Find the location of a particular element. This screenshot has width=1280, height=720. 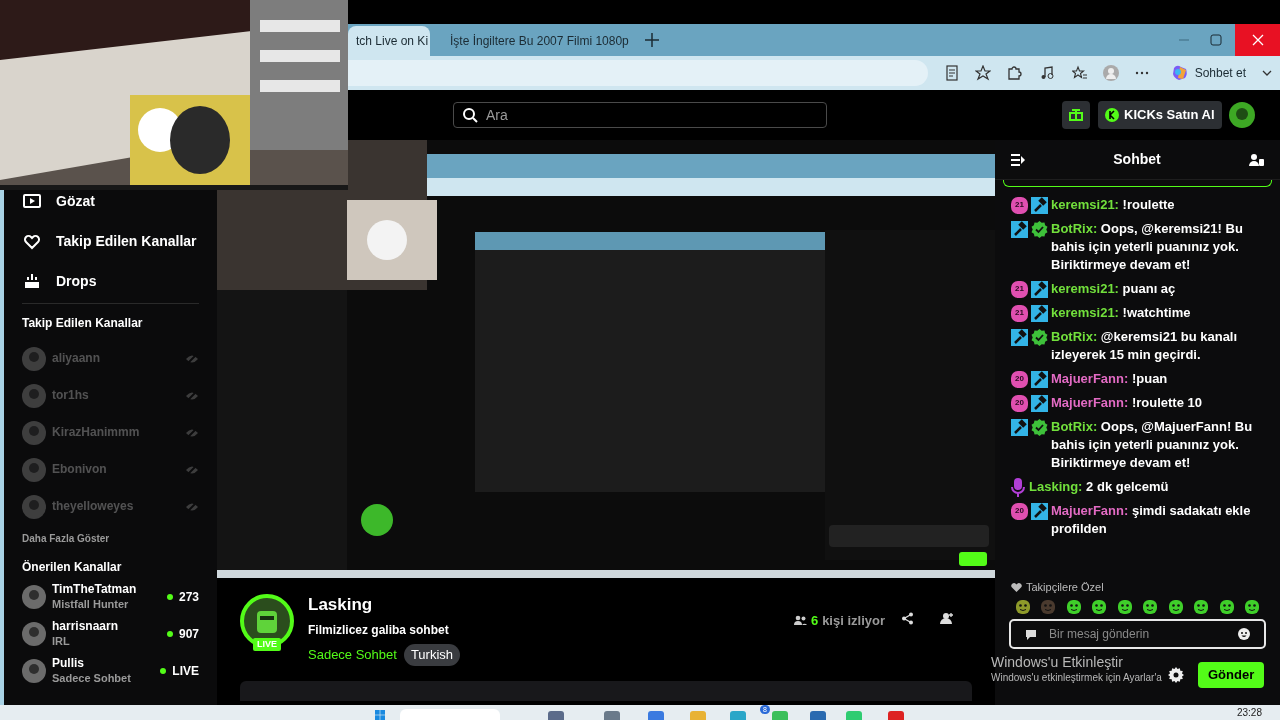

users-icon is located at coordinates (1256, 159).